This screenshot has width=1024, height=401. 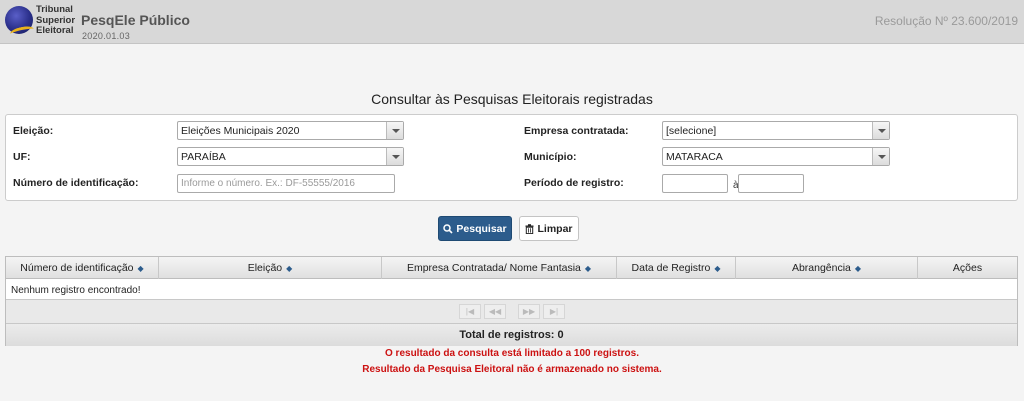 What do you see at coordinates (511, 335) in the screenshot?
I see `total-records: Total de registros: 0` at bounding box center [511, 335].